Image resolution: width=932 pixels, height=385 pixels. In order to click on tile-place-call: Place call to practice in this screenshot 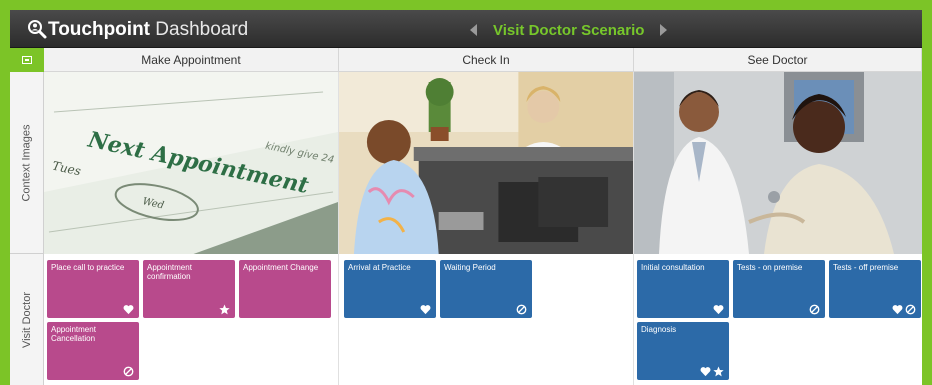, I will do `click(93, 289)`.